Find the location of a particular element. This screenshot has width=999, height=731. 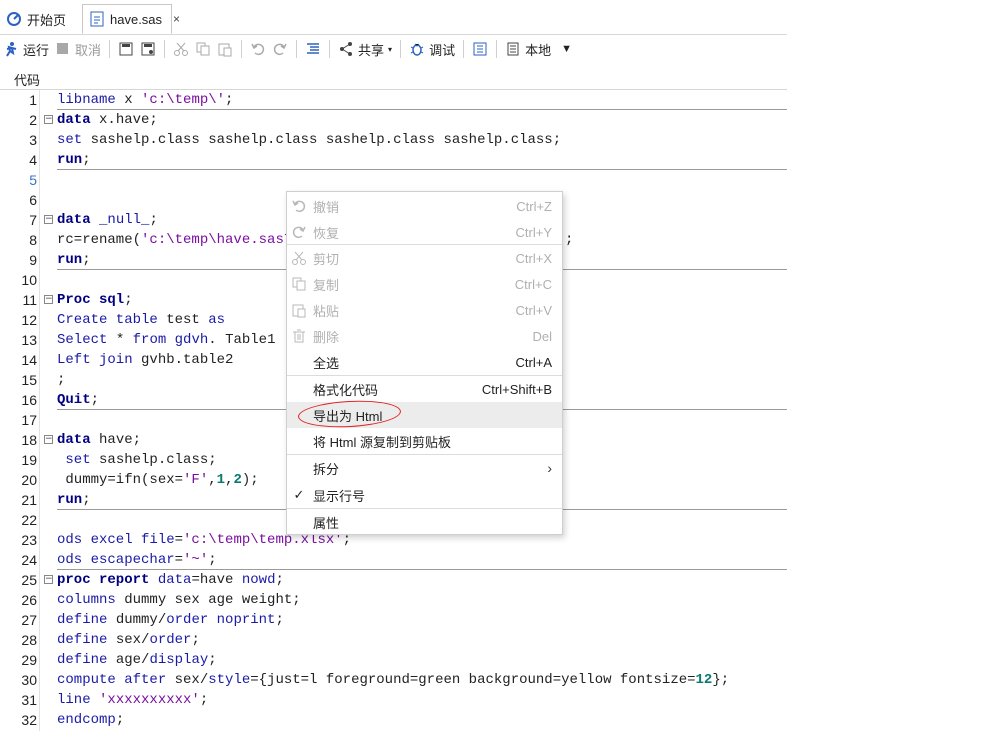

run-label: 运行 is located at coordinates (36, 50).